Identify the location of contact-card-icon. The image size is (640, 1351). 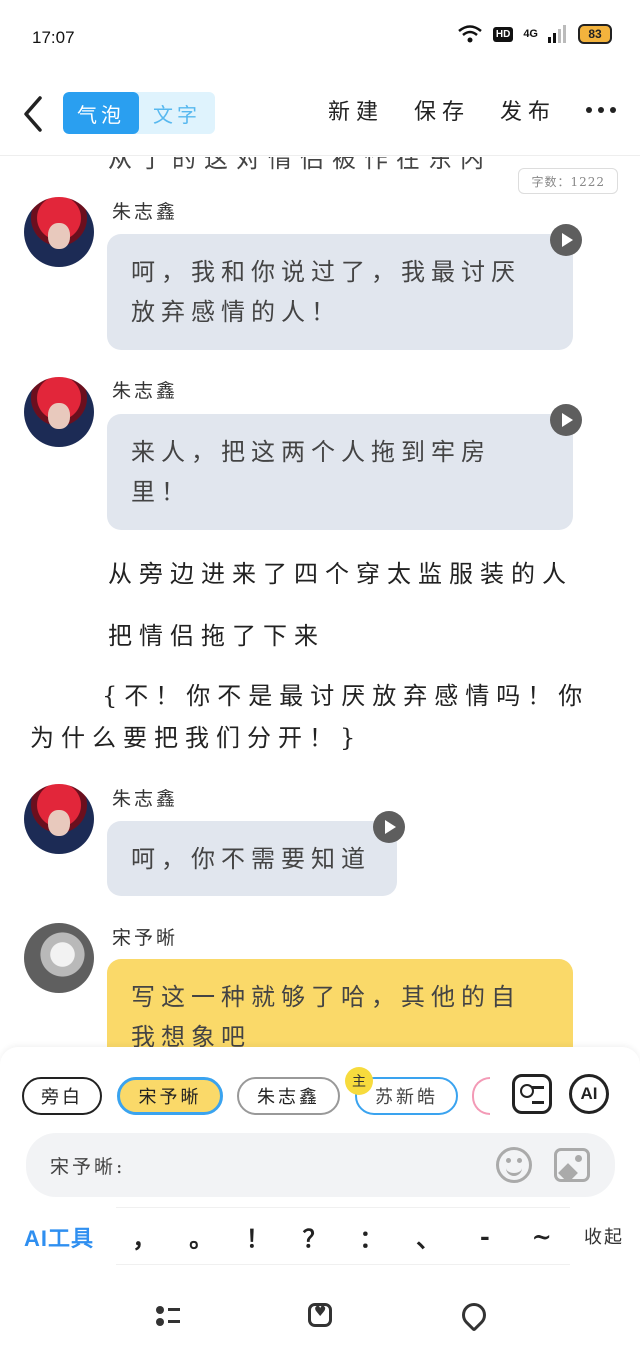
(532, 1094).